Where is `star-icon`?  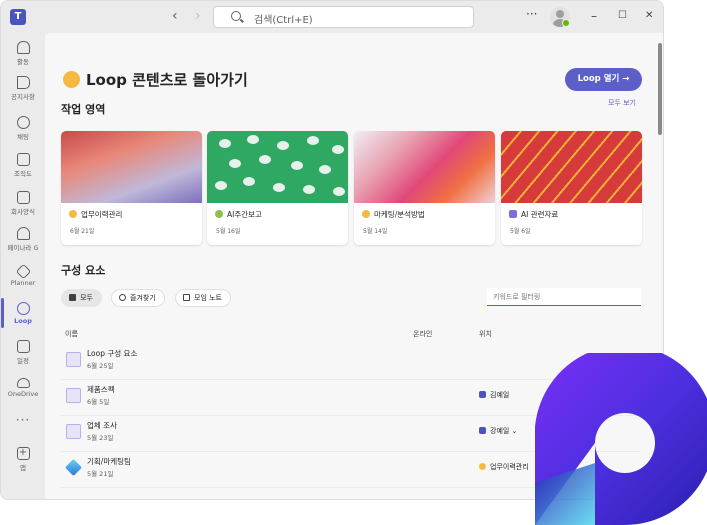
star-icon is located at coordinates (122, 297).